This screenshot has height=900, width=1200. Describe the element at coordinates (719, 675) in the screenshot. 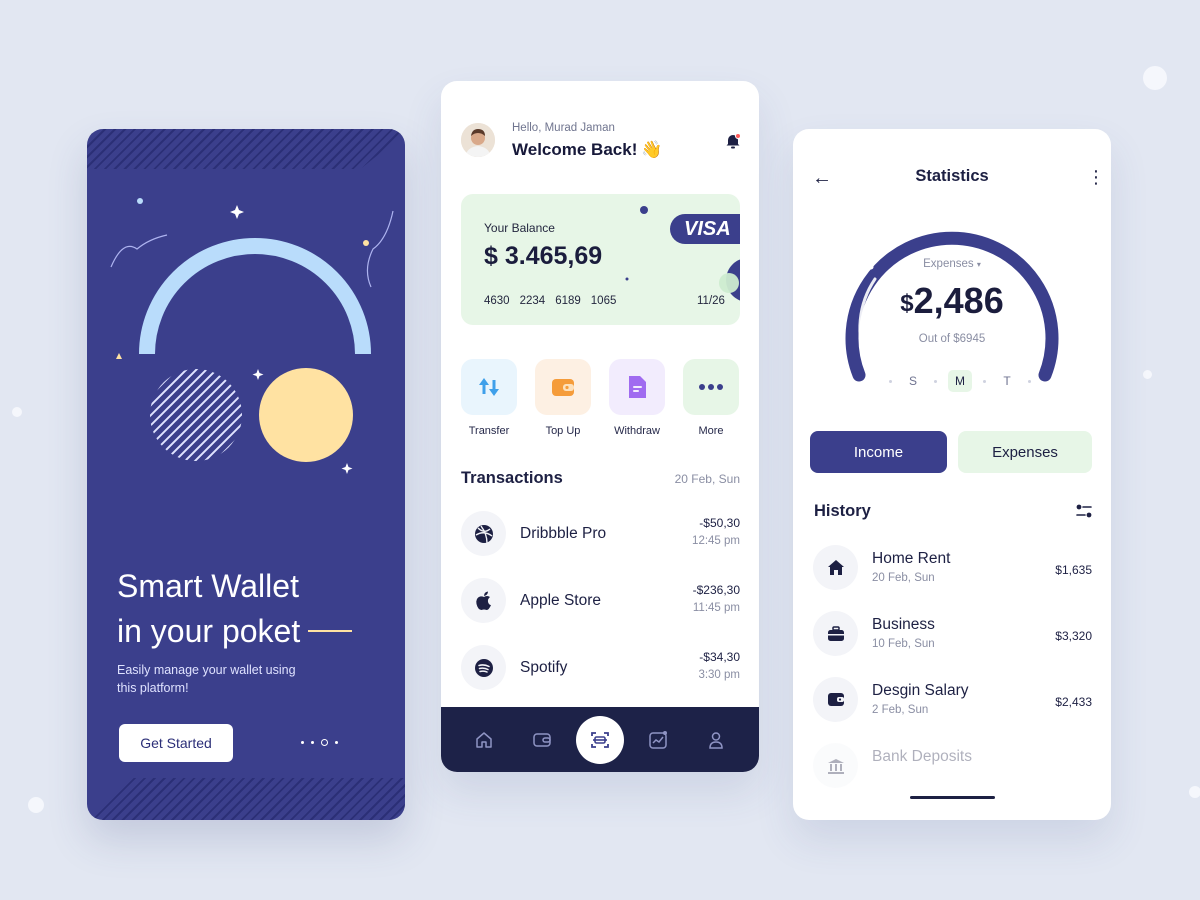

I see `transaction-time: 3:30 pm` at that location.